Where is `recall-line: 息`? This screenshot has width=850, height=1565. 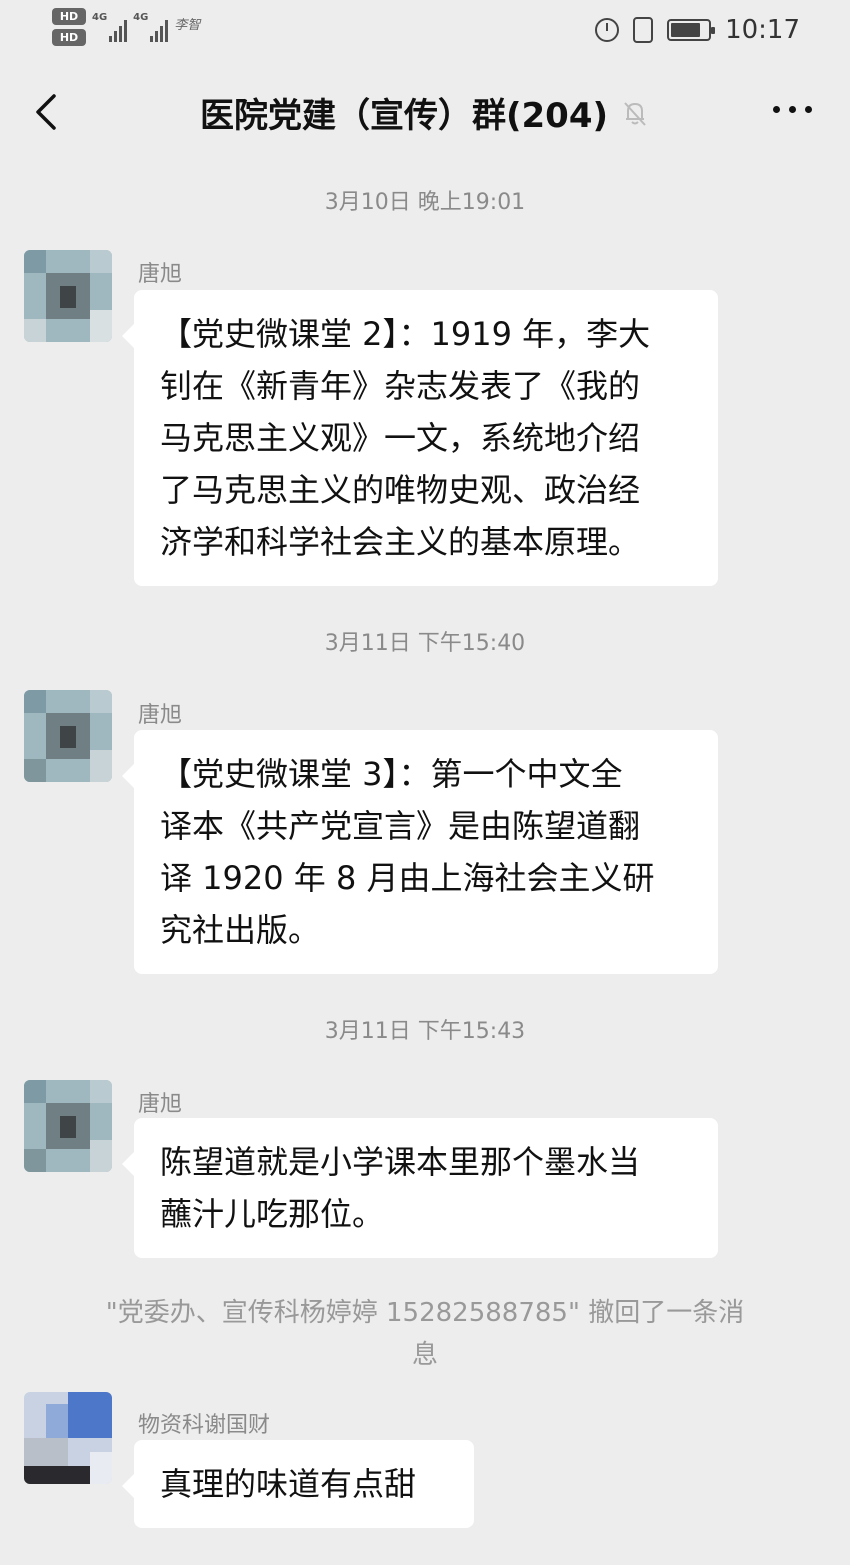
recall-line: 息 is located at coordinates (424, 1355).